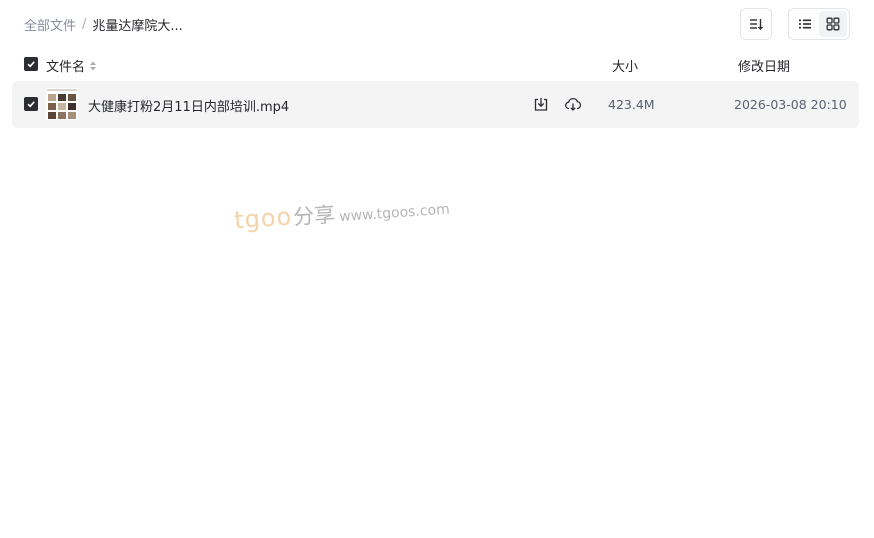 The height and width of the screenshot is (538, 874). I want to click on save-to-cloud-button, so click(573, 104).